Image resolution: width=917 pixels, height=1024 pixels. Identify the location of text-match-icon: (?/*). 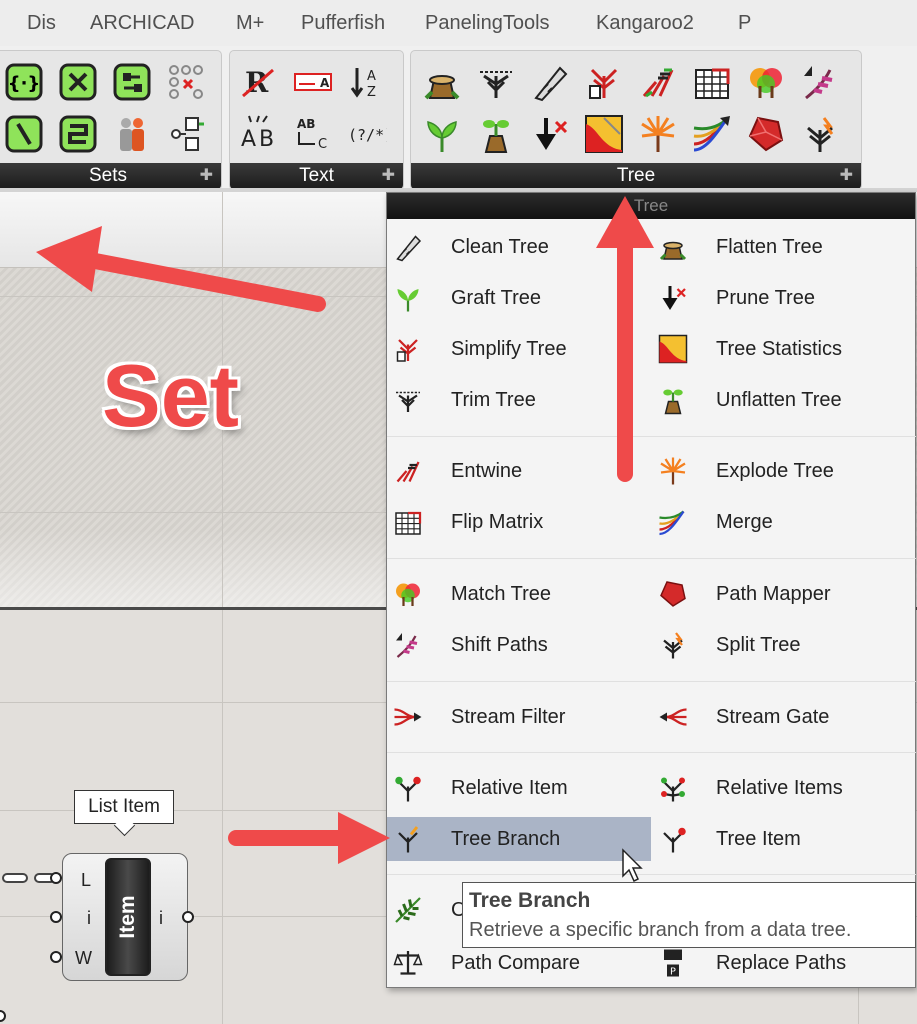
(367, 134).